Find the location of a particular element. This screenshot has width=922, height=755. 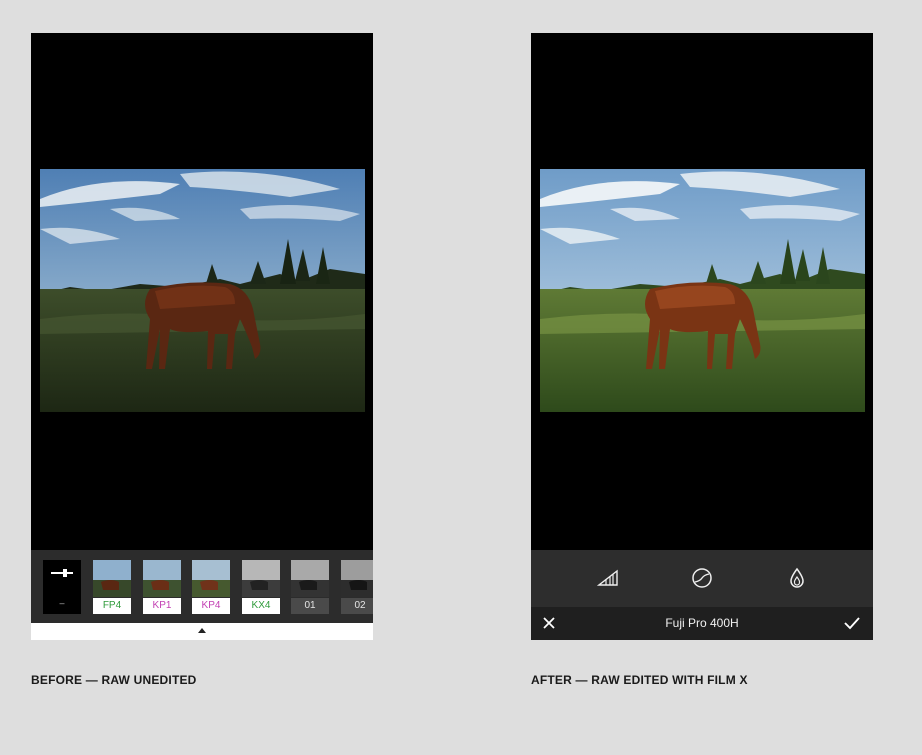

preset-label: KP4 is located at coordinates (211, 606).